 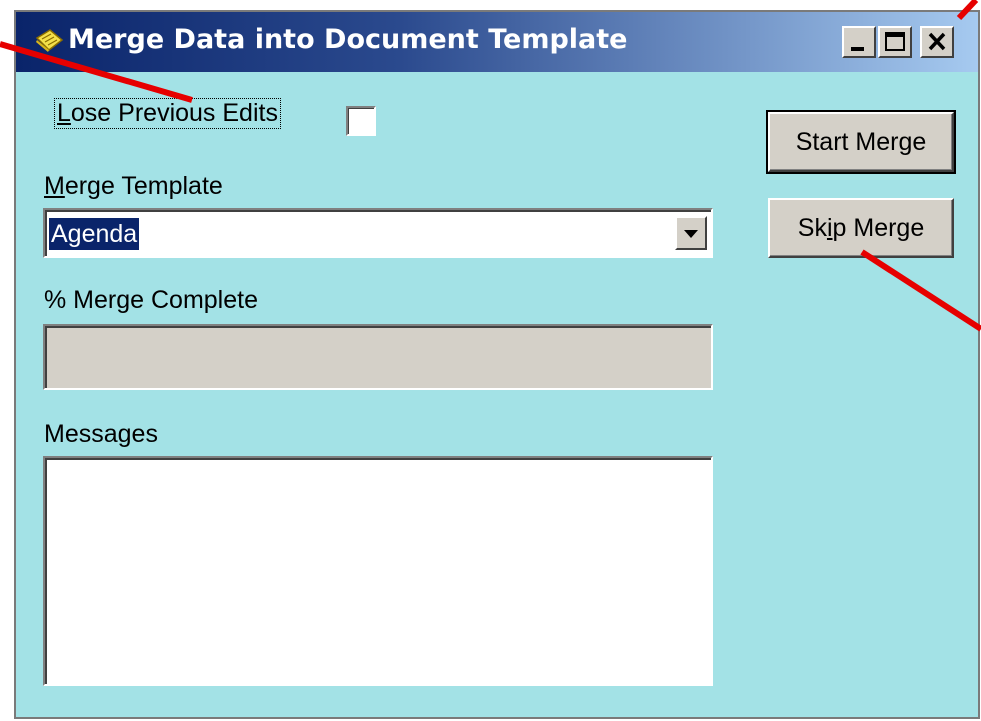 I want to click on merge-template-label: Merge Template, so click(x=133, y=186).